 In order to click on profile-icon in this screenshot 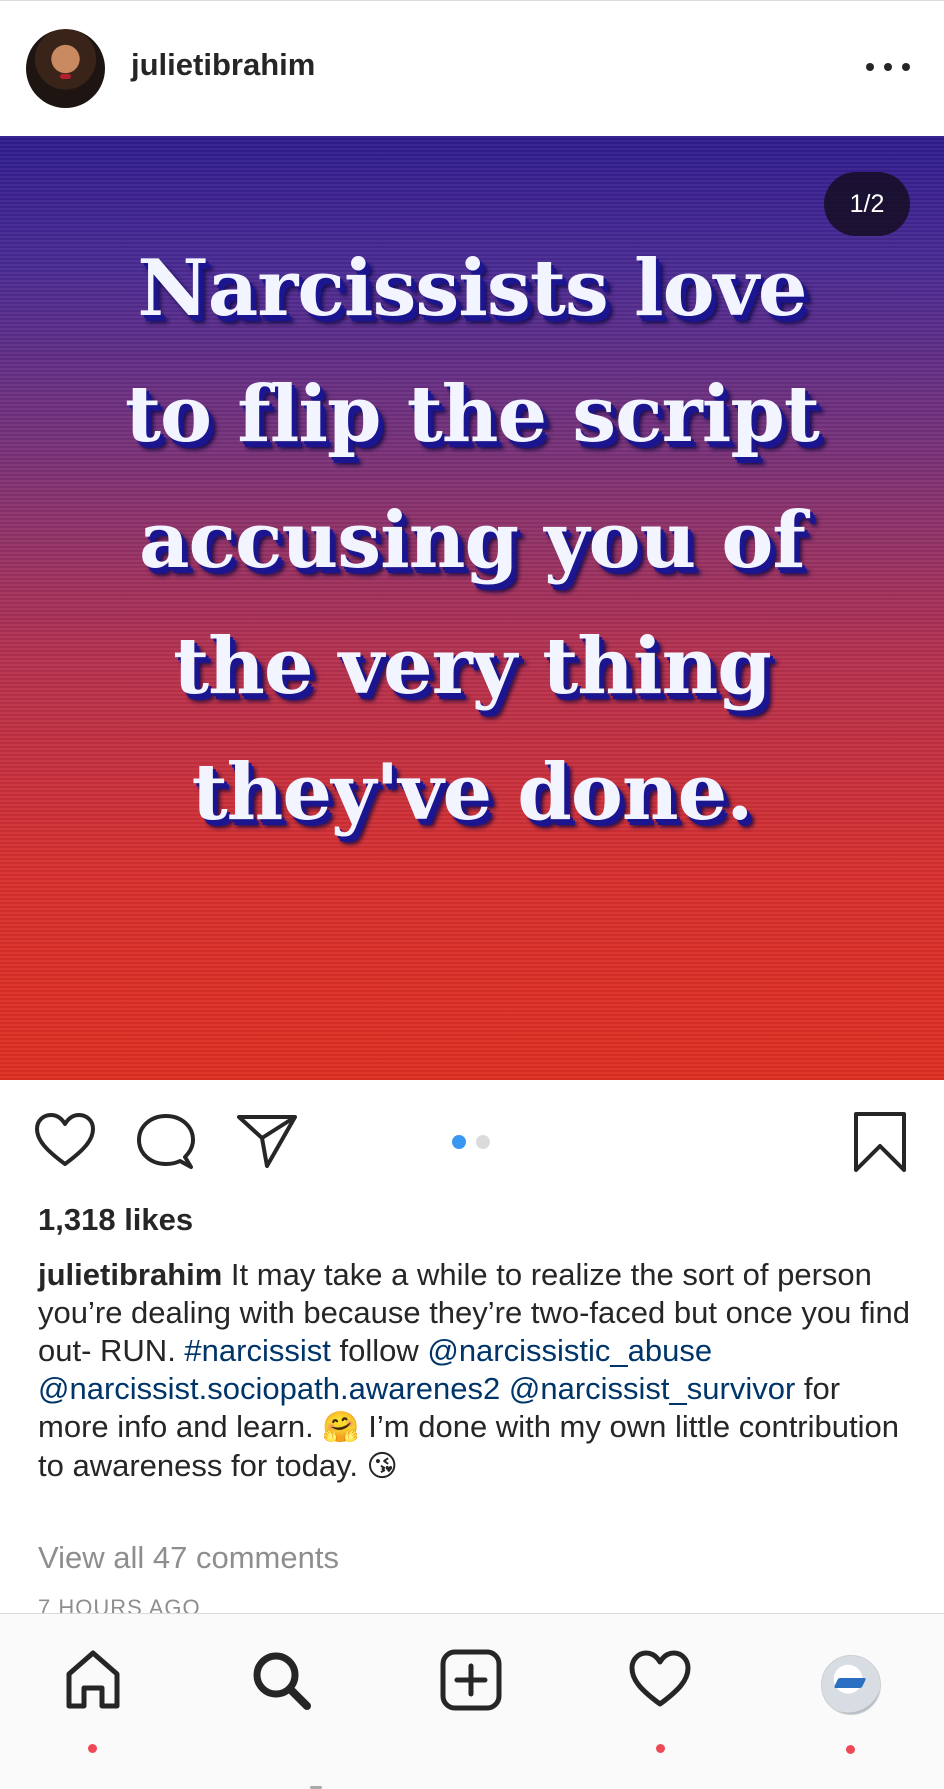, I will do `click(851, 1685)`.